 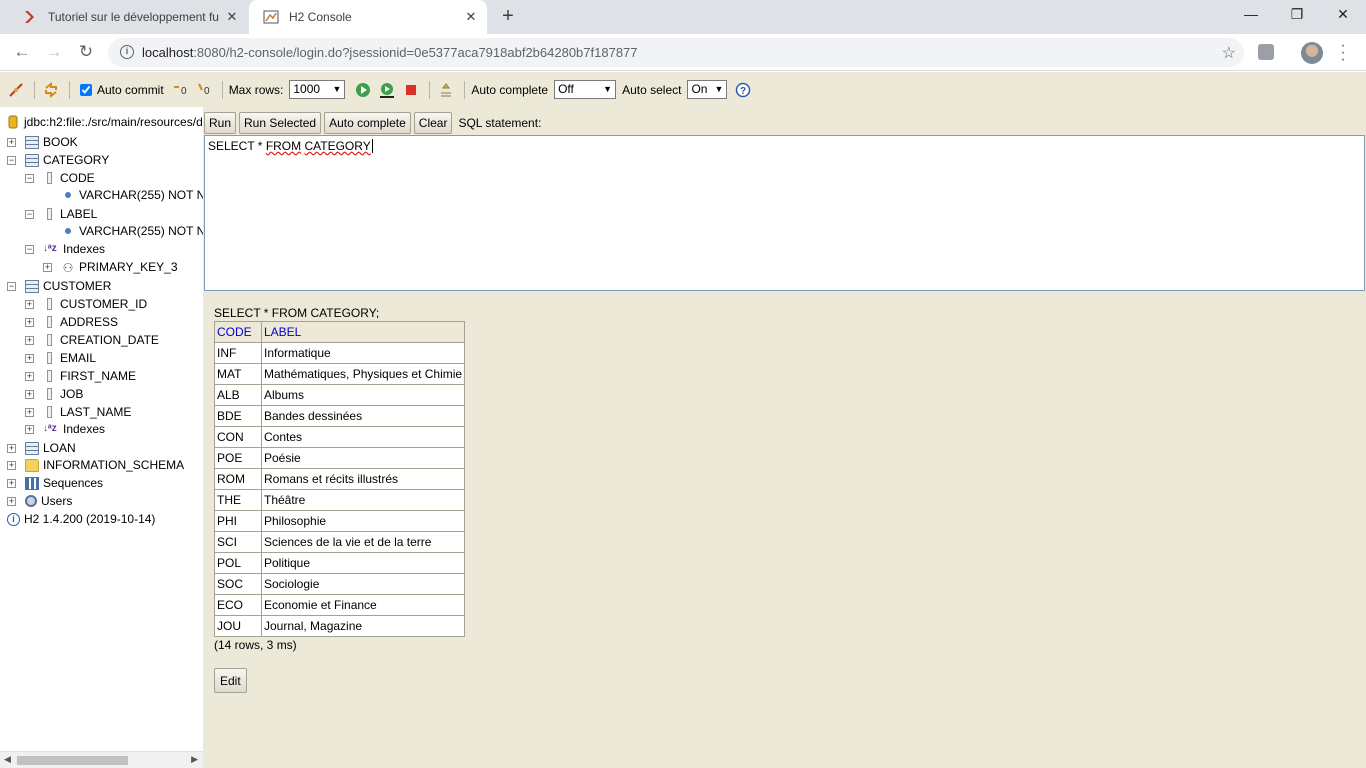 I want to click on tree-node: − LABEL, so click(x=61, y=214).